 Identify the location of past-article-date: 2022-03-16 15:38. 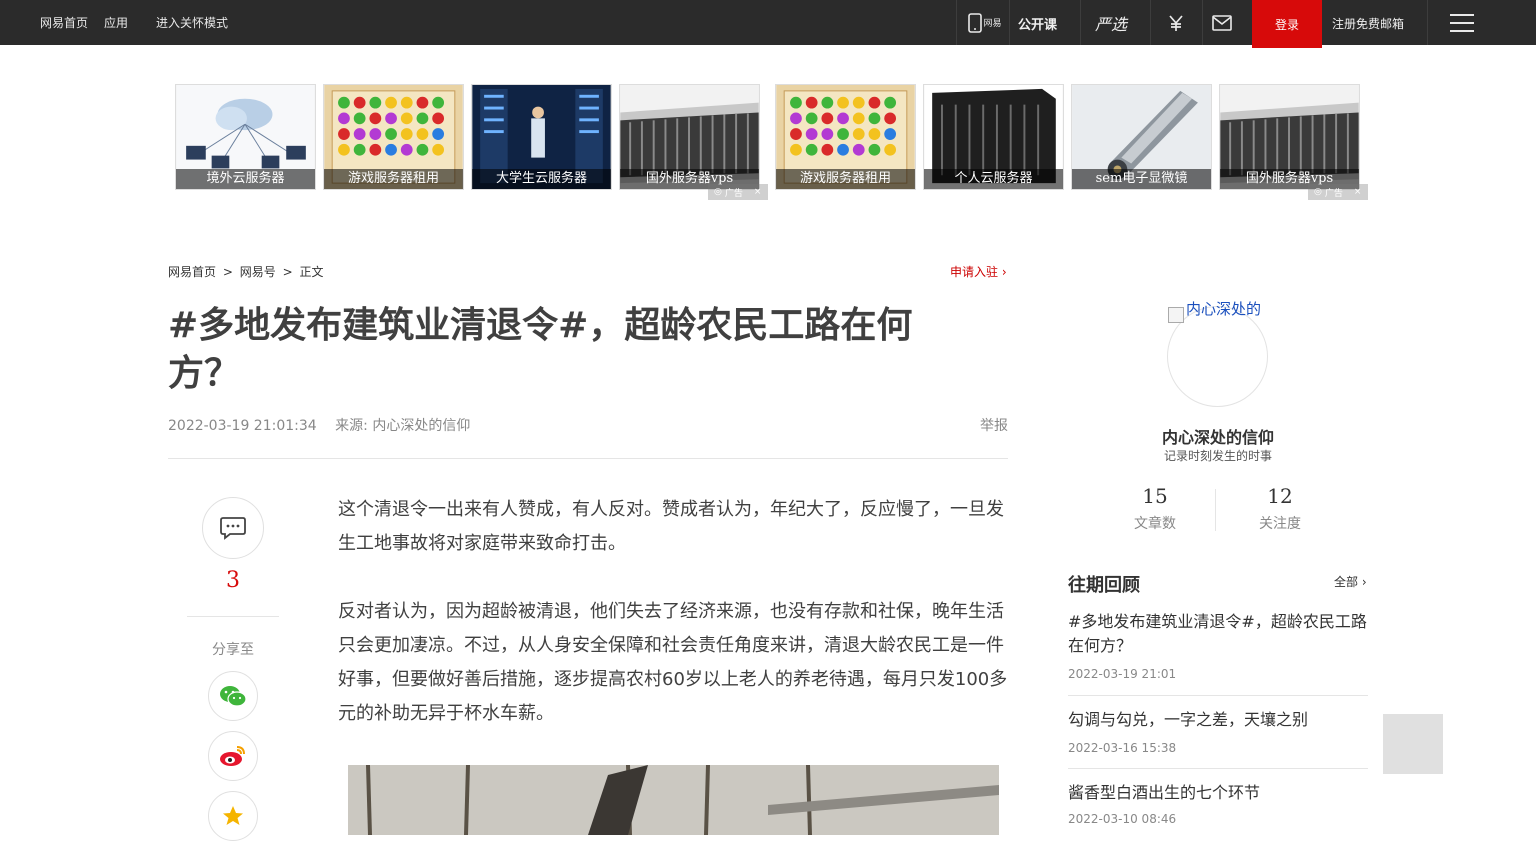
(1122, 748).